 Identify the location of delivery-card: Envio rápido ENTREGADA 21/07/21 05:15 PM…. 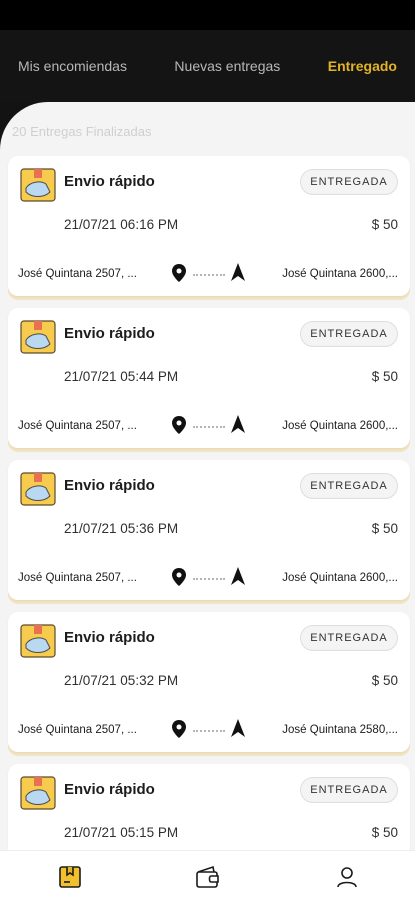
(209, 807).